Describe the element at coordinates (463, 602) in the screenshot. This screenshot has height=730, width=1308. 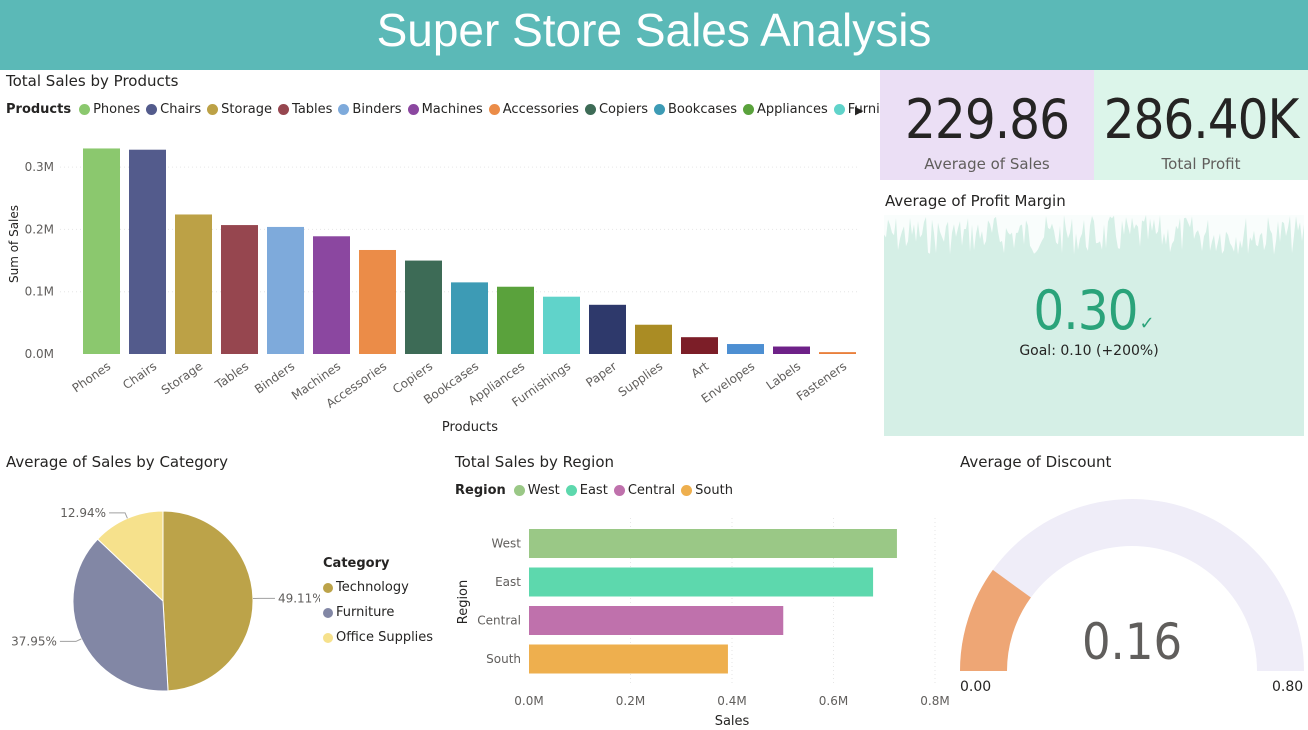
I see `y-axis-label: Region` at that location.